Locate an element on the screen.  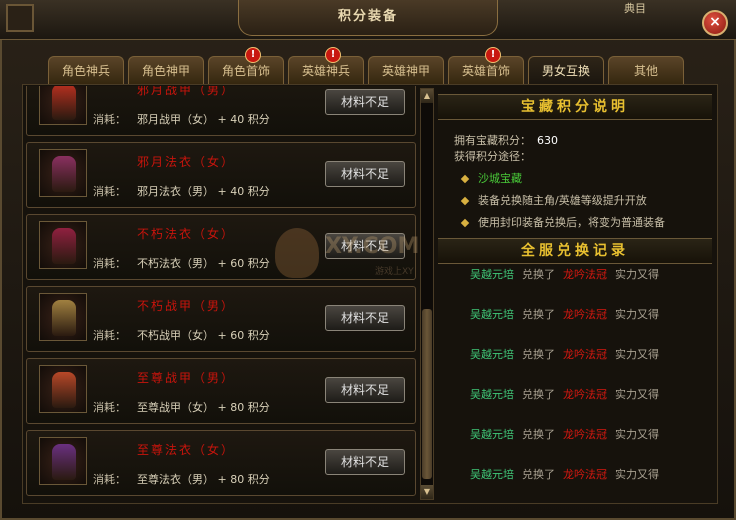
tab-3: 角色首饰! is located at coordinates (246, 65).